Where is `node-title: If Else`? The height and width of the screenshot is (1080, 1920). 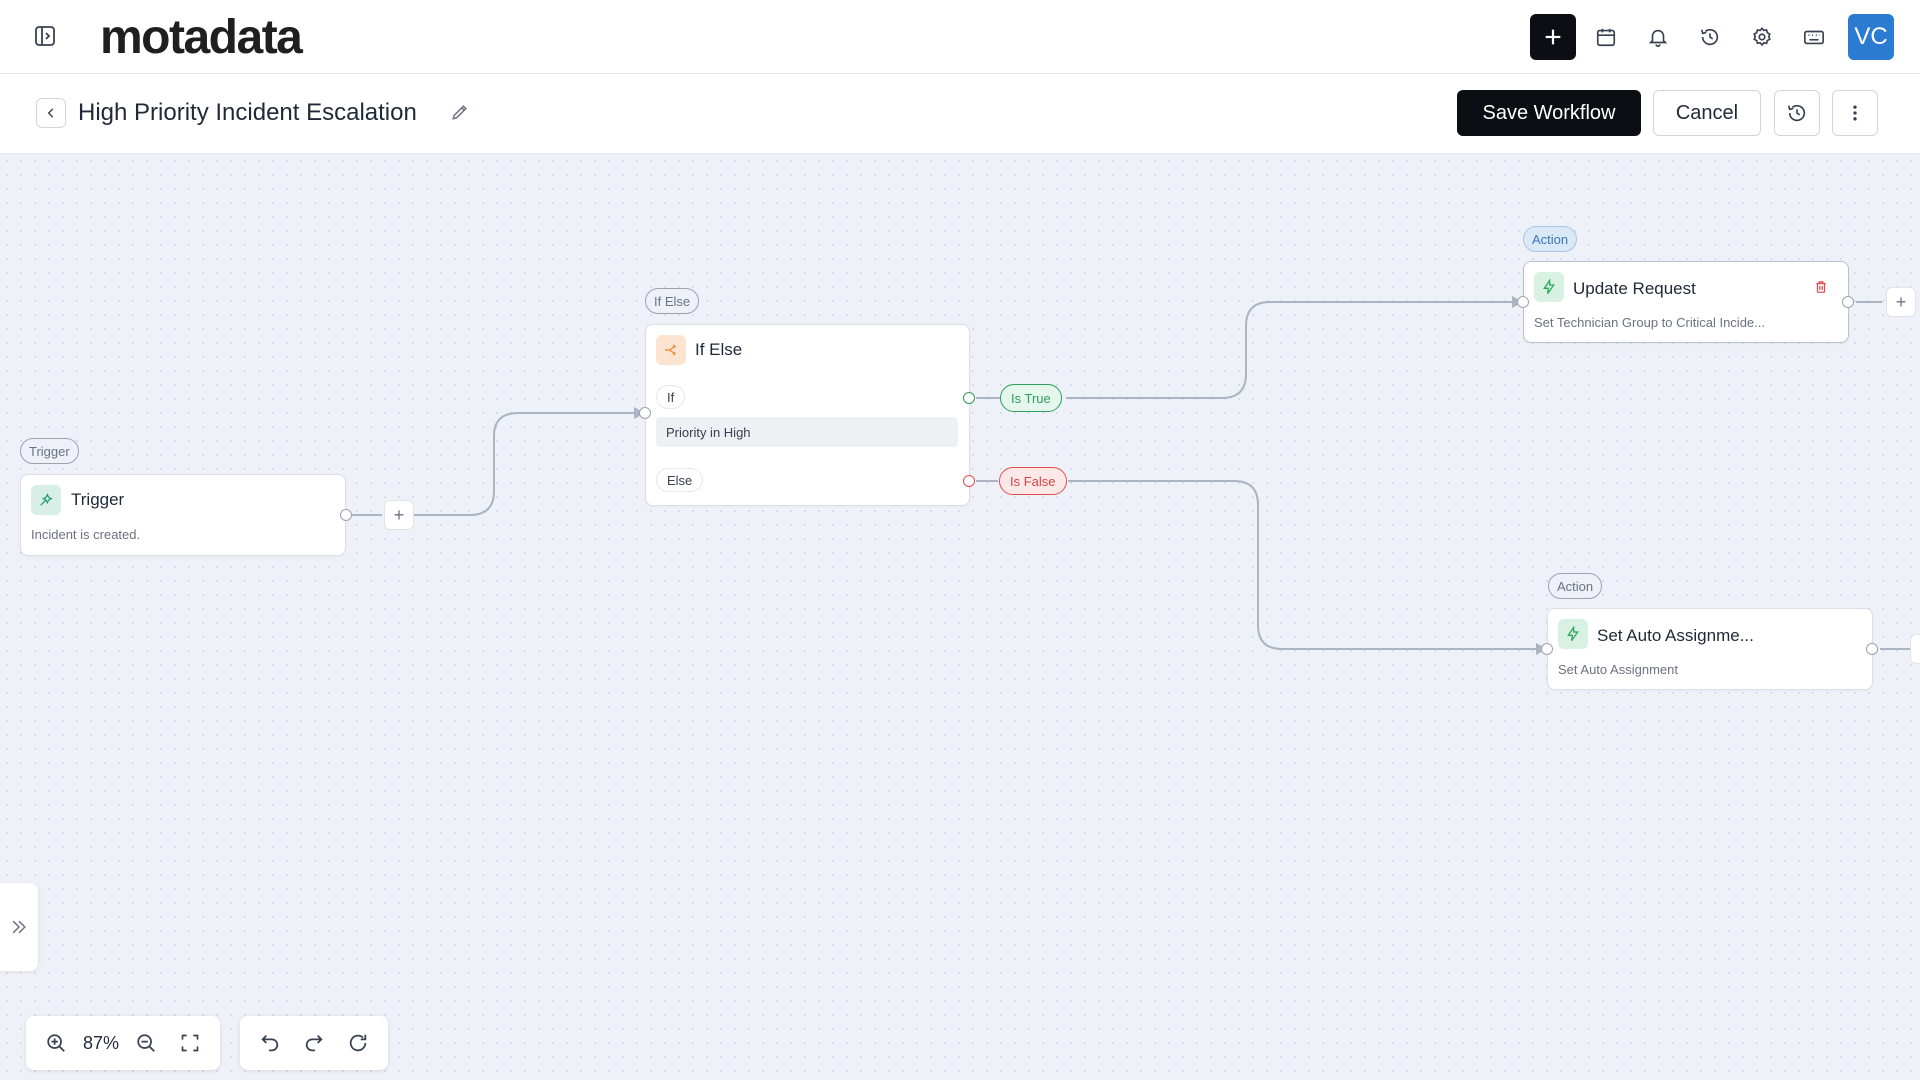 node-title: If Else is located at coordinates (719, 349).